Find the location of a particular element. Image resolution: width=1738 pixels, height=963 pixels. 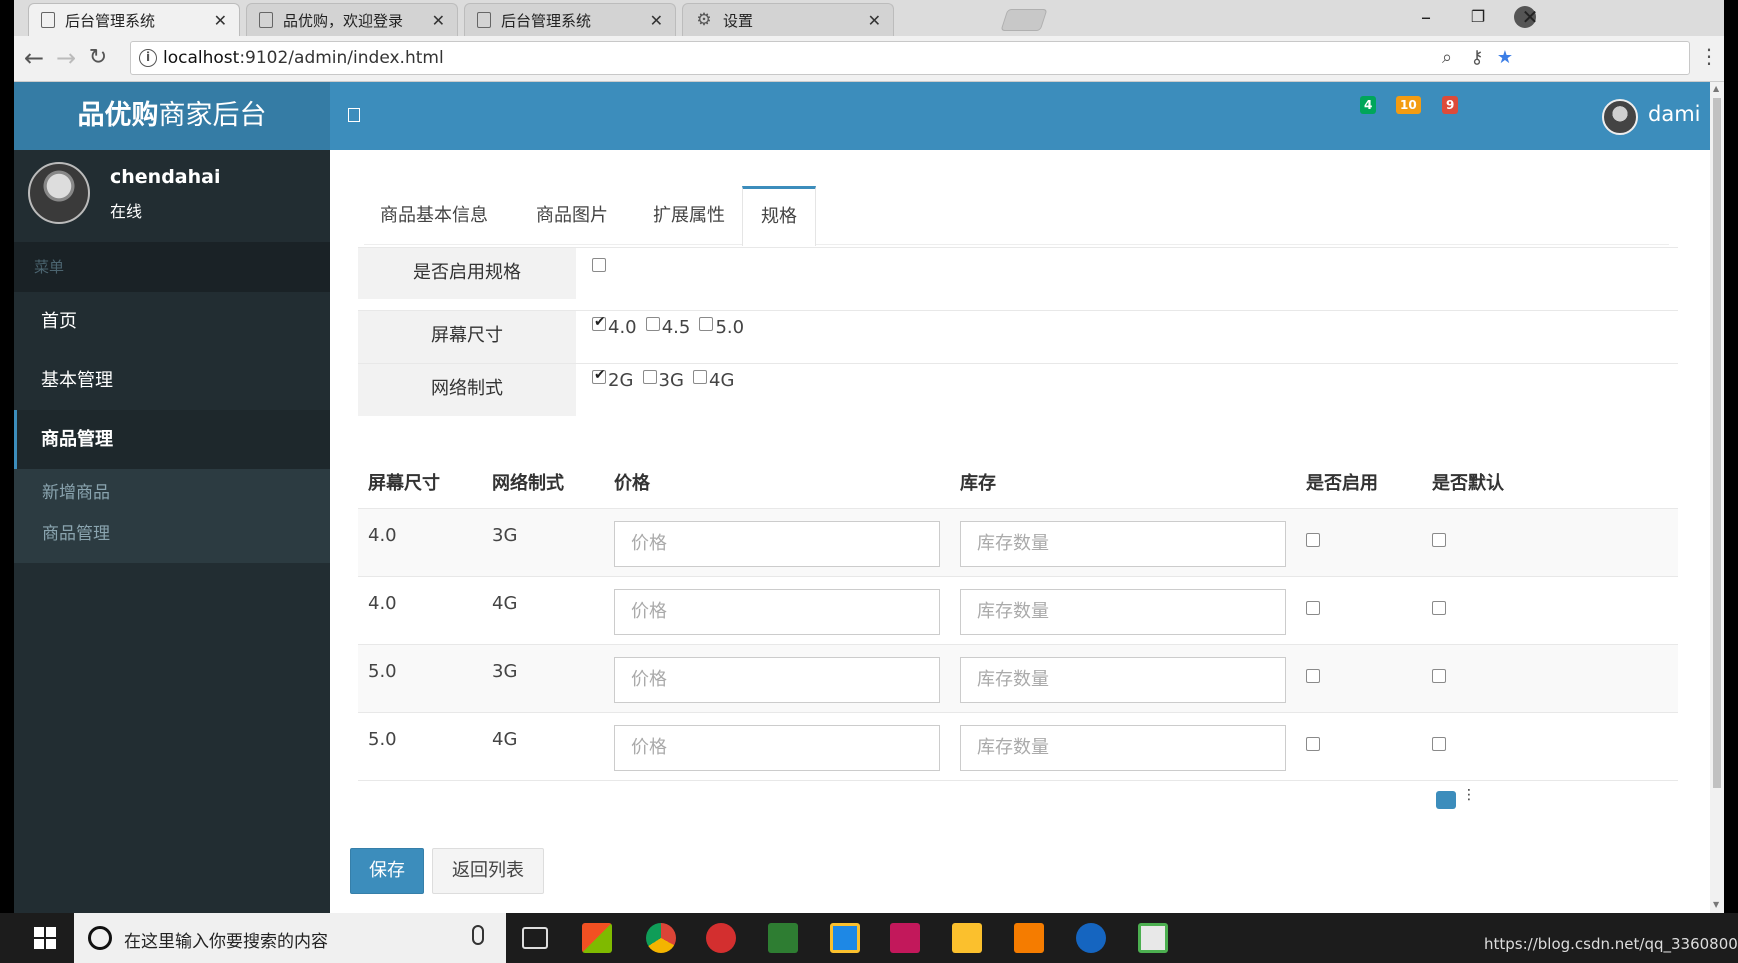

page-icon is located at coordinates (48, 20).